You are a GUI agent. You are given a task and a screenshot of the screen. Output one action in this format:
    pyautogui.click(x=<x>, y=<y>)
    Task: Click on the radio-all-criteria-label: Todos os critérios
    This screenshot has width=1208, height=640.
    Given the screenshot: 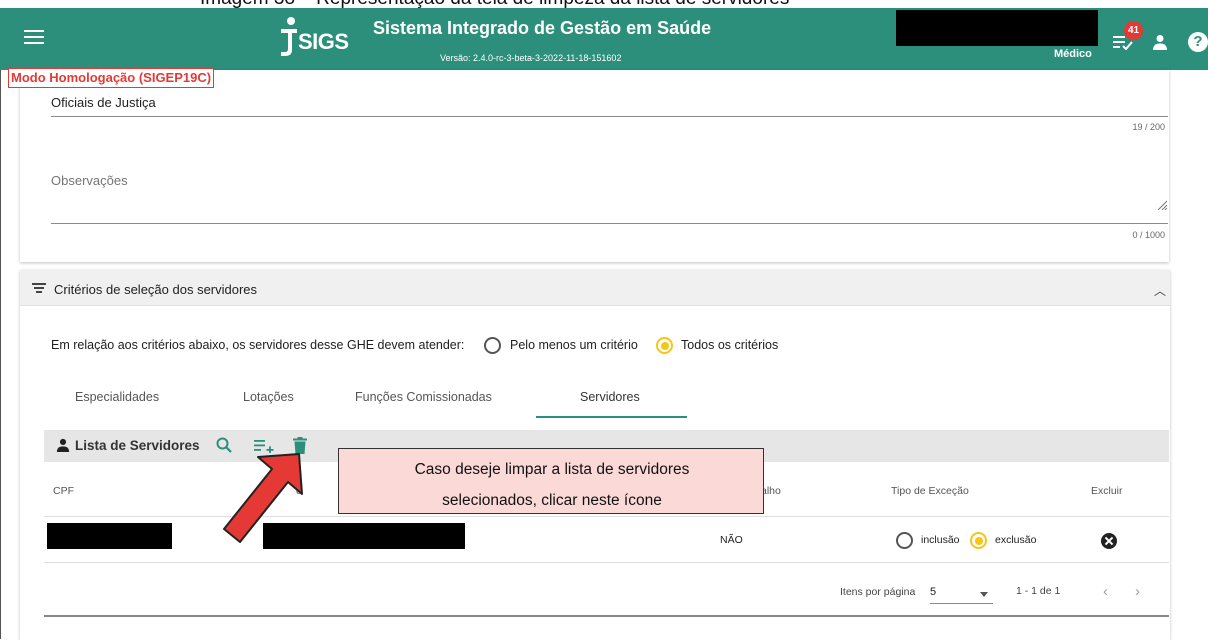 What is the action you would take?
    pyautogui.click(x=730, y=345)
    